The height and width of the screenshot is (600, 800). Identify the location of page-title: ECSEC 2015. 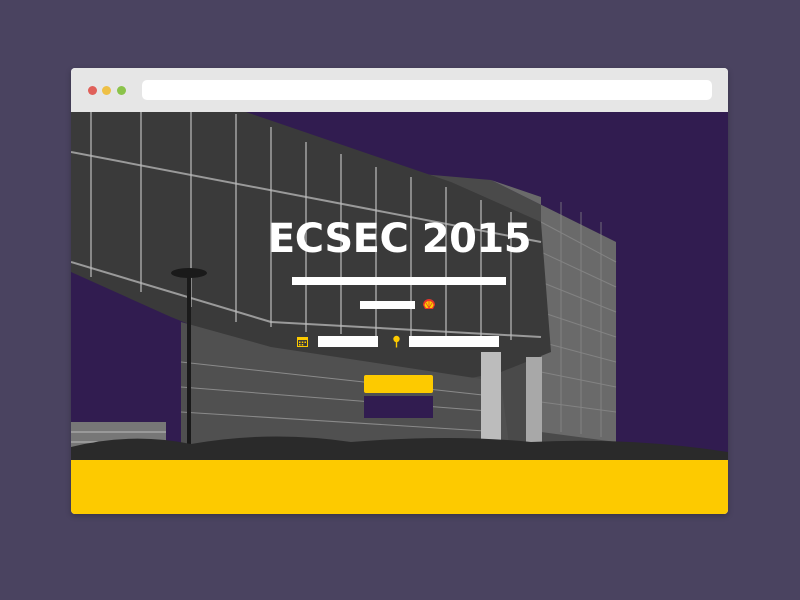
(399, 239).